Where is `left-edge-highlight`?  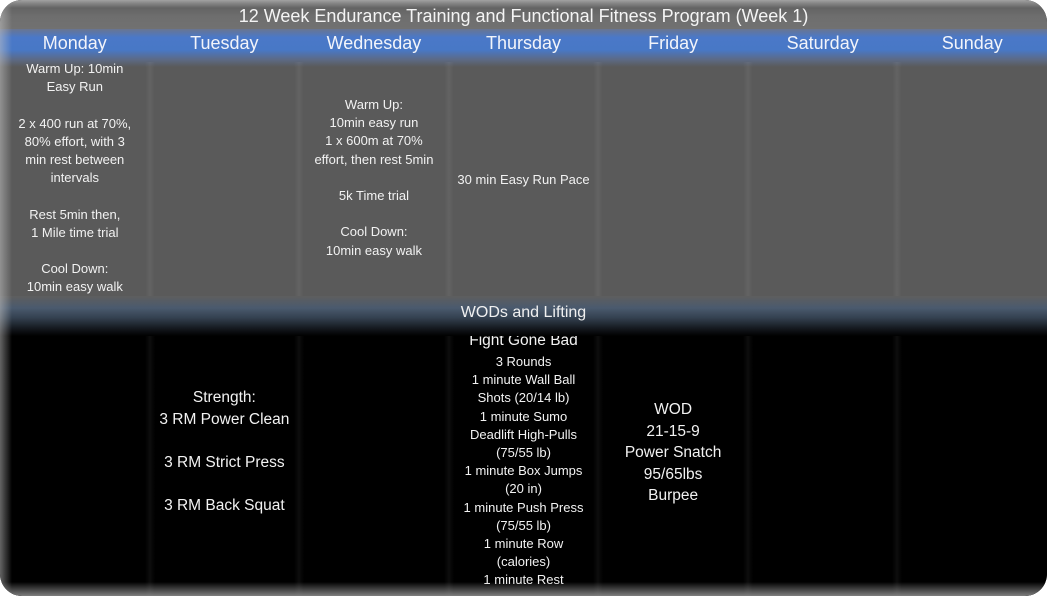 left-edge-highlight is located at coordinates (6, 298).